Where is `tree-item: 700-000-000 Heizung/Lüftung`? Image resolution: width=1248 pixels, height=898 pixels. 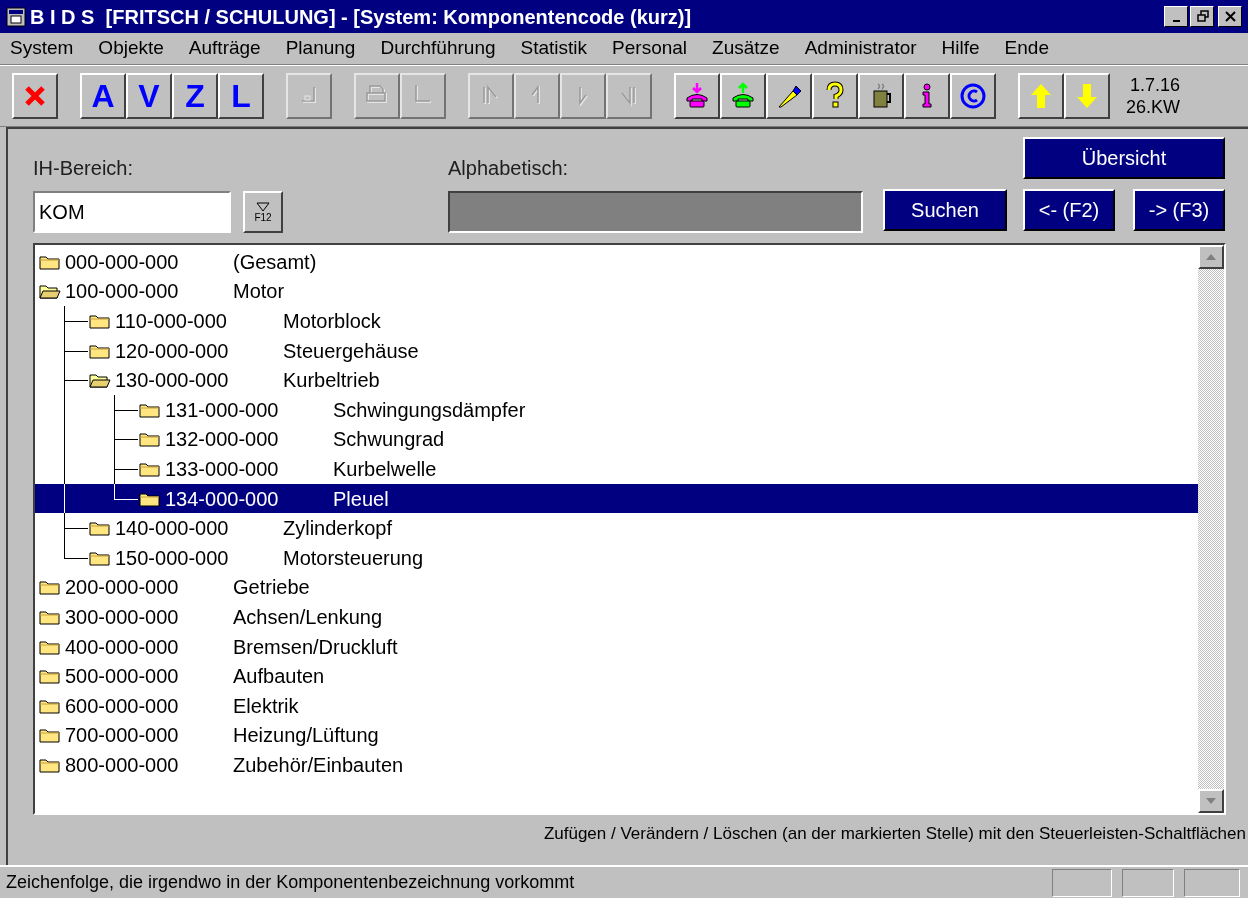
tree-item: 700-000-000 Heizung/Lüftung is located at coordinates (616, 735).